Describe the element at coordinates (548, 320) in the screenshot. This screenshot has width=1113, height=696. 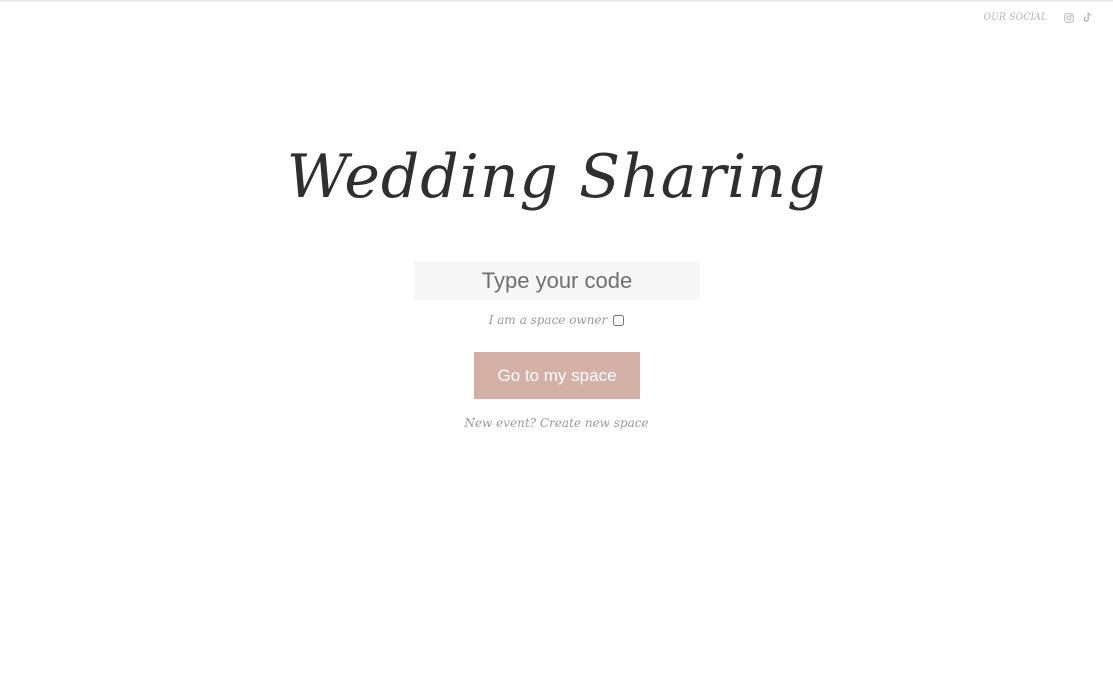
I see `owner-checkbox-label: I am a space owner` at that location.